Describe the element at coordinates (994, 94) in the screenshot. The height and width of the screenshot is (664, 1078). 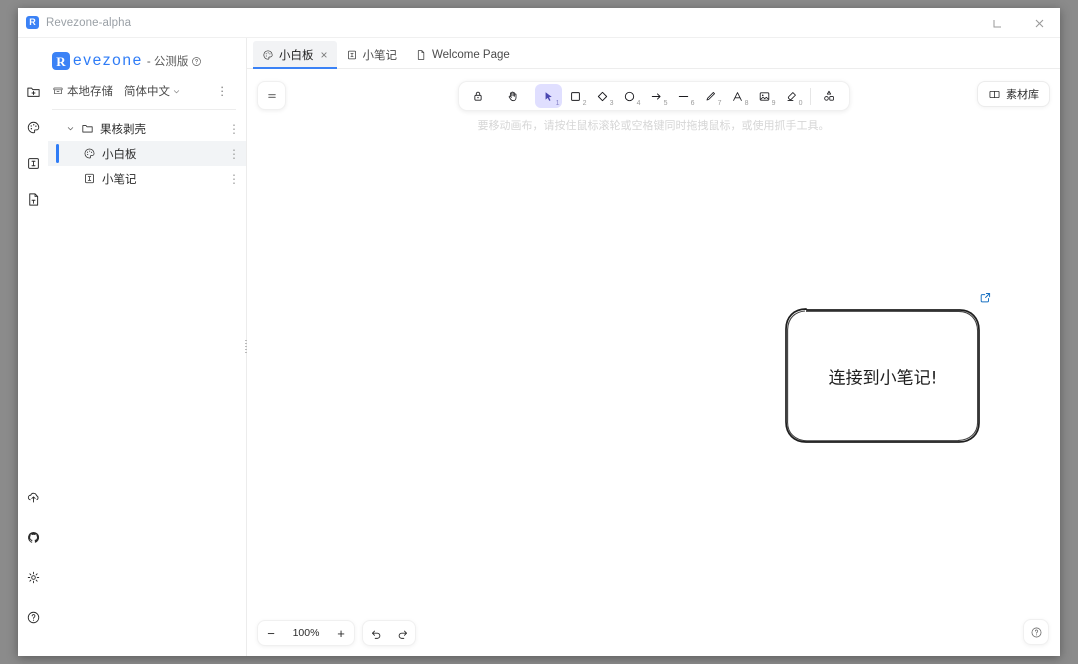
I see `library-icon` at that location.